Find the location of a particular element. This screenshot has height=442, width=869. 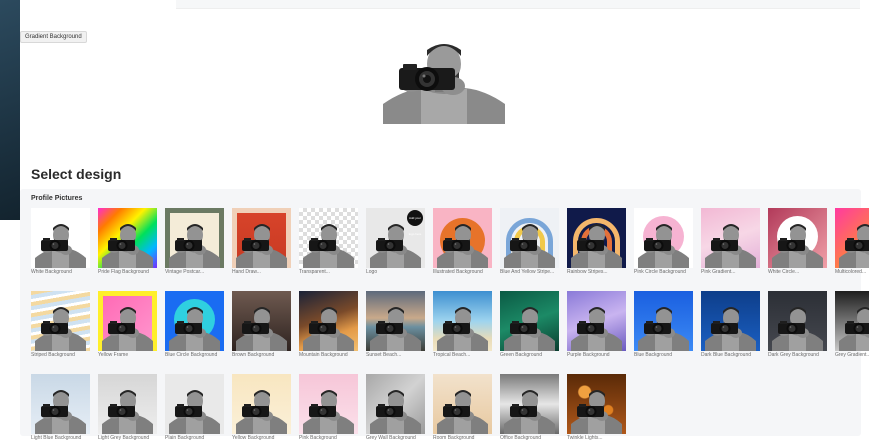

top-bar is located at coordinates (518, 4).